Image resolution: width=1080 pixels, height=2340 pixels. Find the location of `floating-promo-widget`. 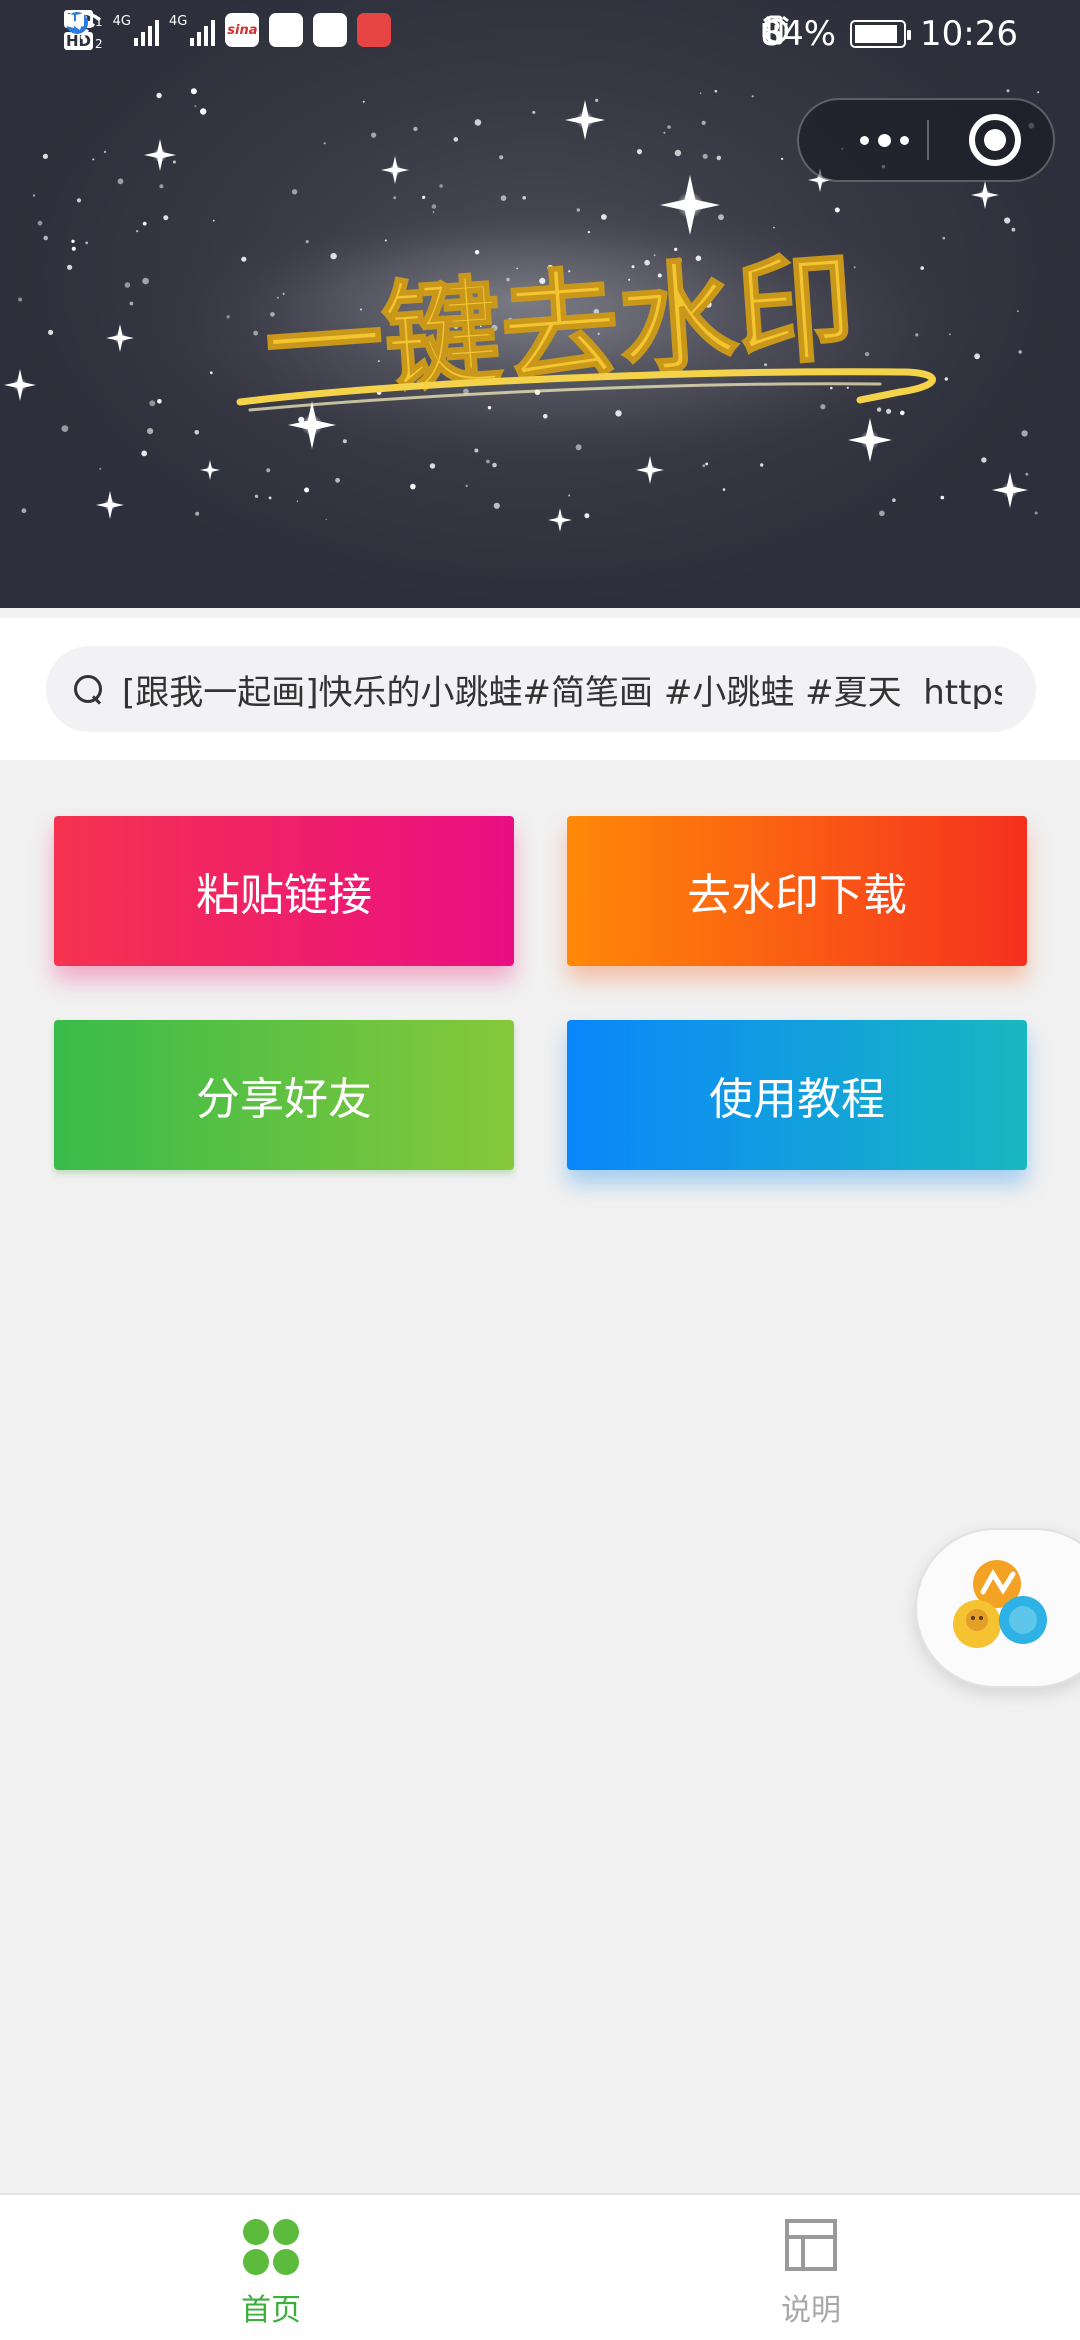

floating-promo-widget is located at coordinates (997, 1608).